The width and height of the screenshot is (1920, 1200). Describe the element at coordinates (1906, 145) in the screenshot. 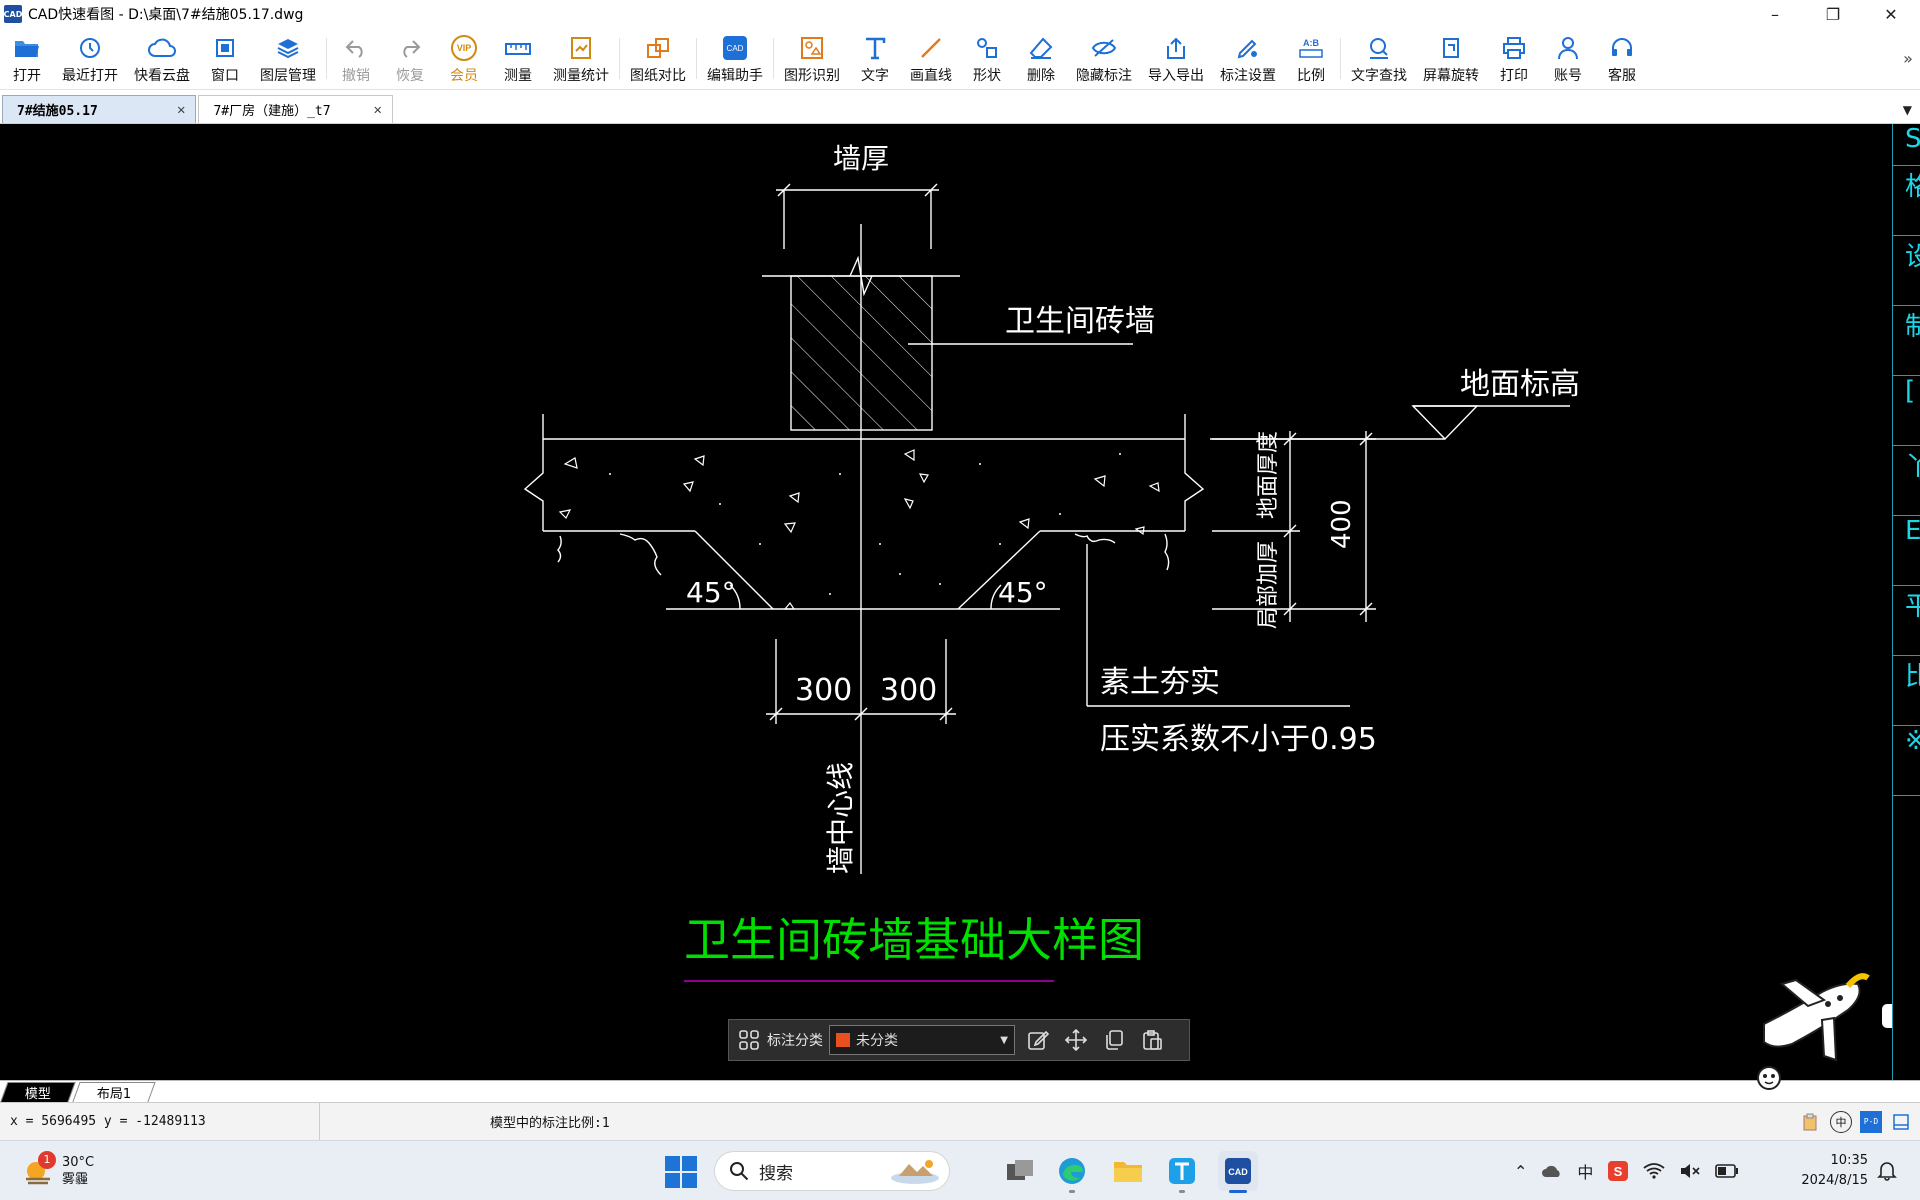

I see `side-panel-cell: S` at that location.